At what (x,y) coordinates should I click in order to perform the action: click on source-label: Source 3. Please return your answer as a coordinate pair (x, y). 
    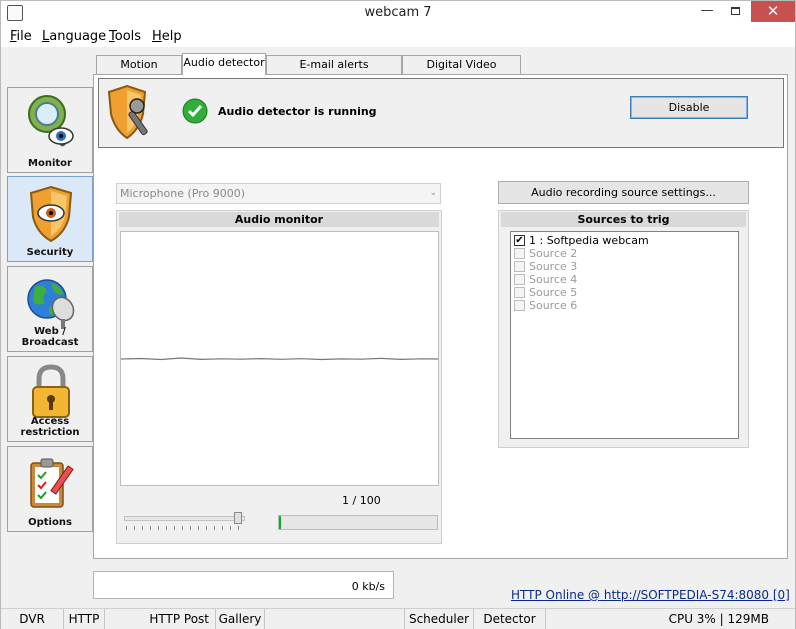
    Looking at the image, I should click on (553, 266).